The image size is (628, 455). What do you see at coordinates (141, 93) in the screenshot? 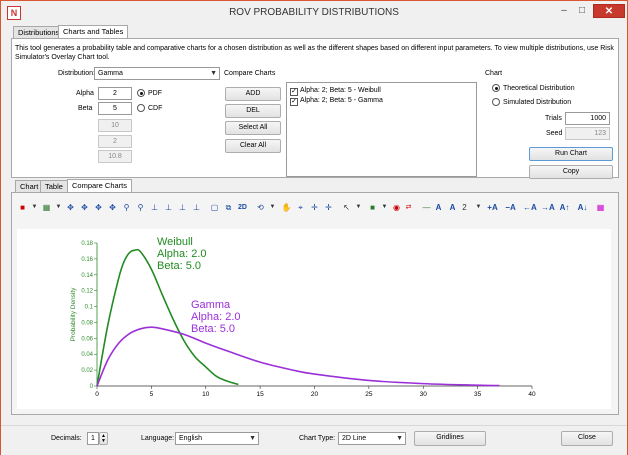
I see `pdf-radio` at bounding box center [141, 93].